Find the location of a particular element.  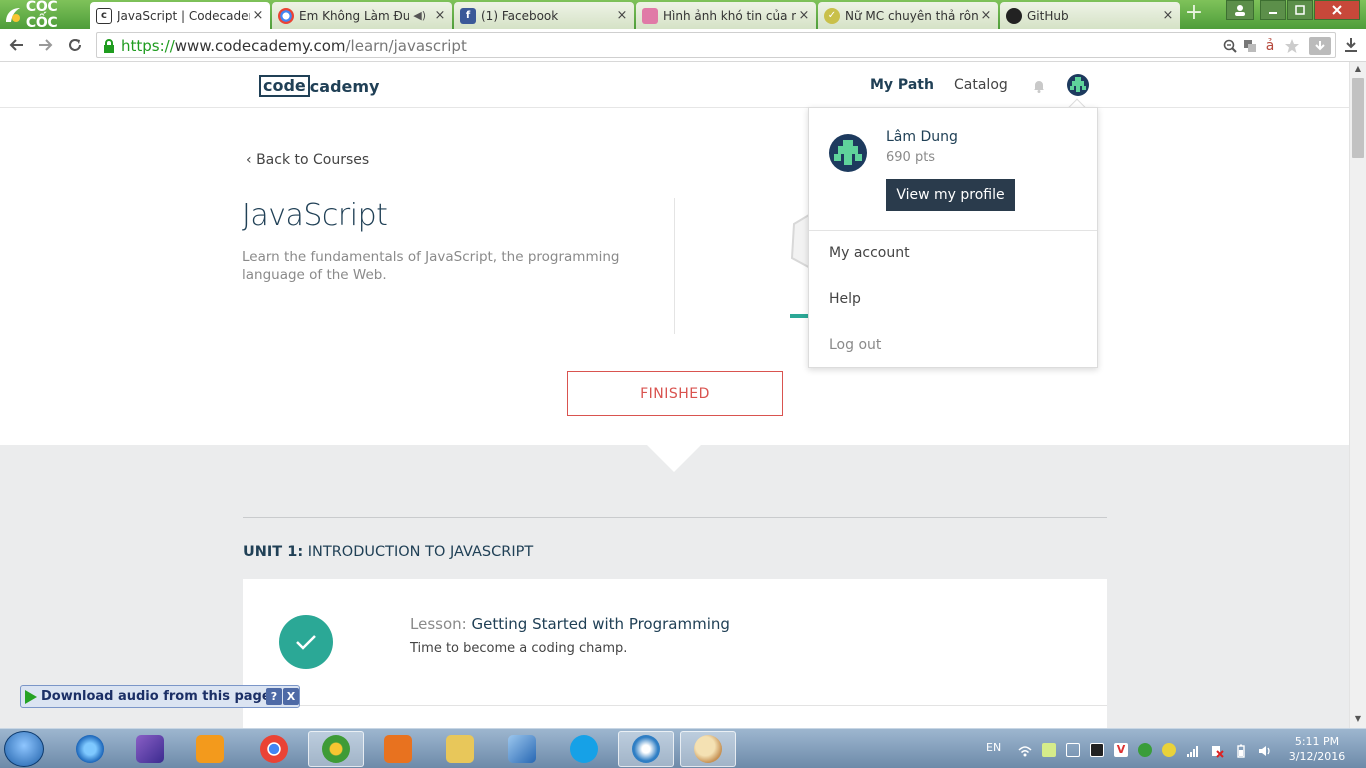

facebook-icon: f is located at coordinates (468, 15).